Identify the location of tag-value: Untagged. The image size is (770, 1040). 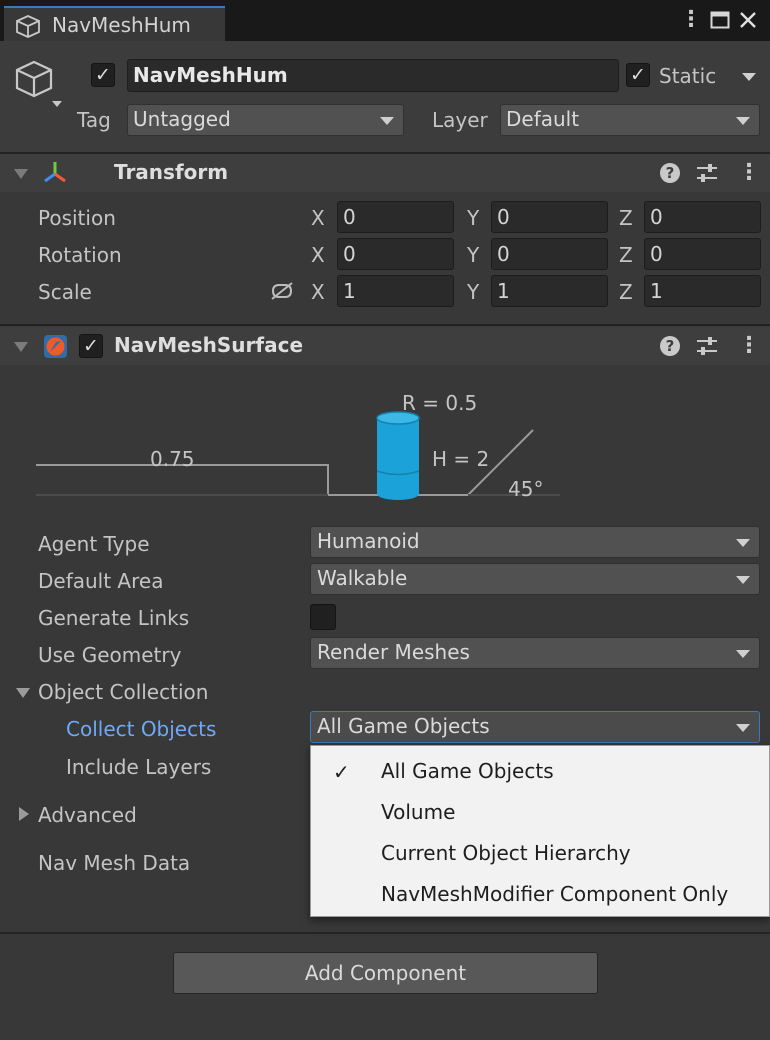
(182, 119).